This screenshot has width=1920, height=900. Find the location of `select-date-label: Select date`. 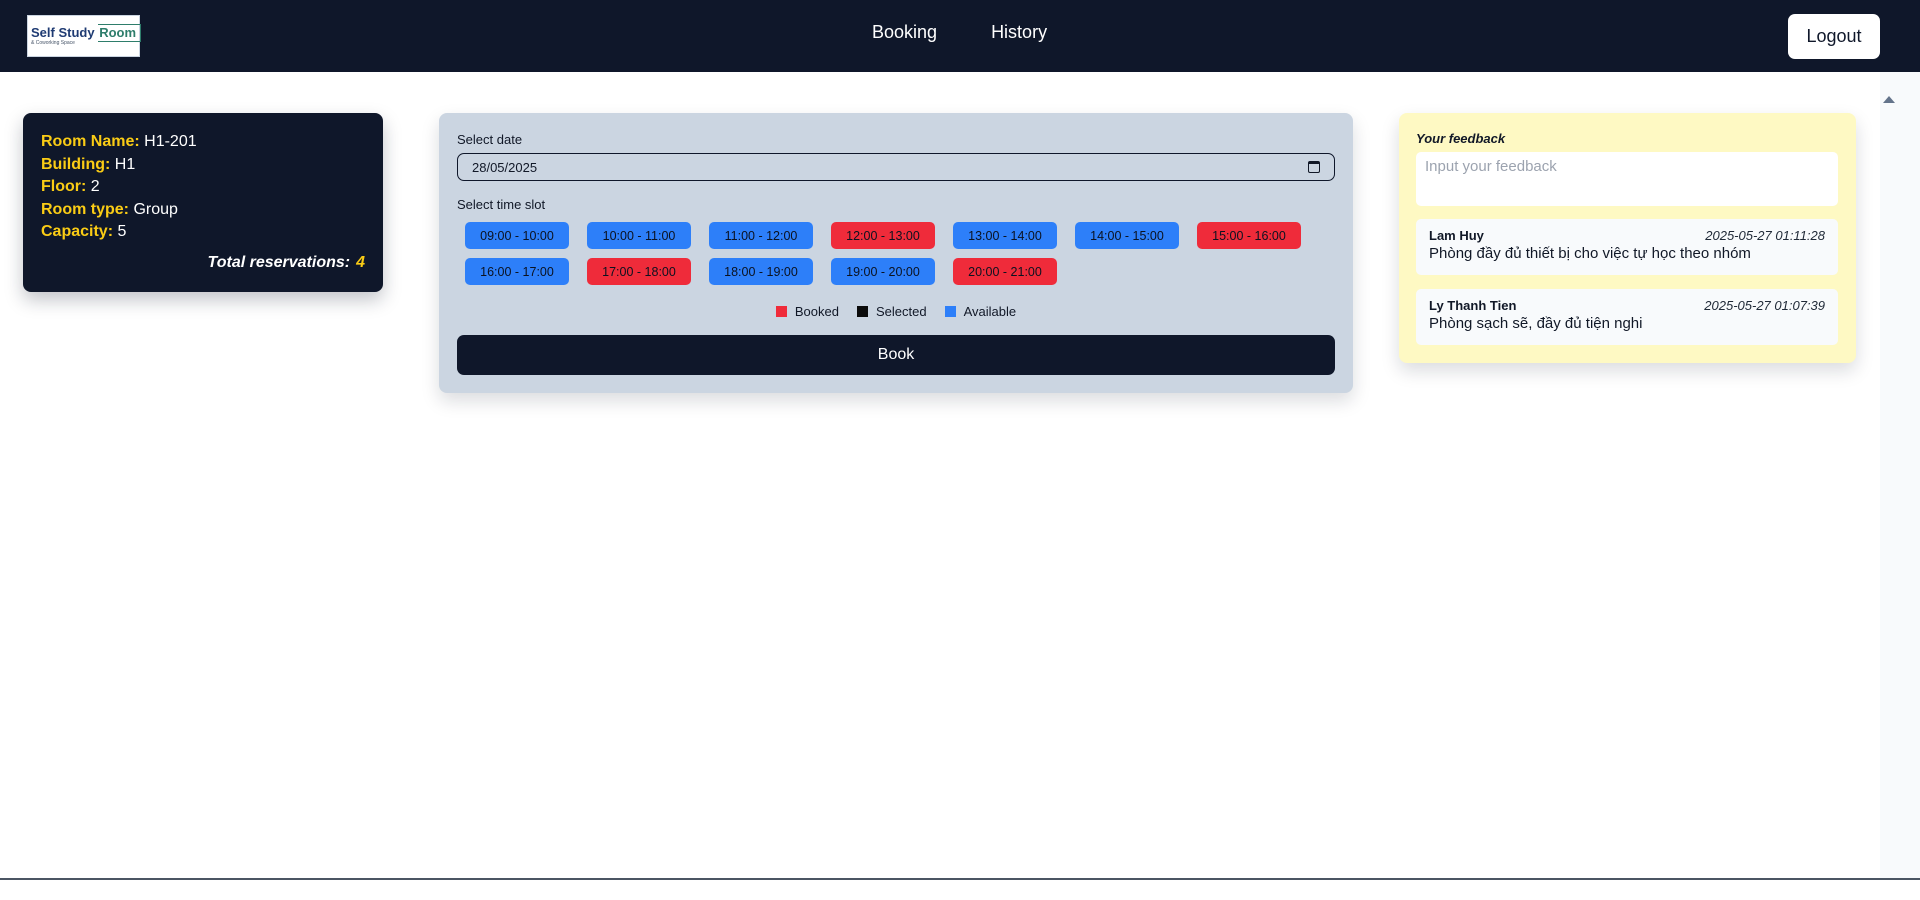

select-date-label: Select date is located at coordinates (490, 139).